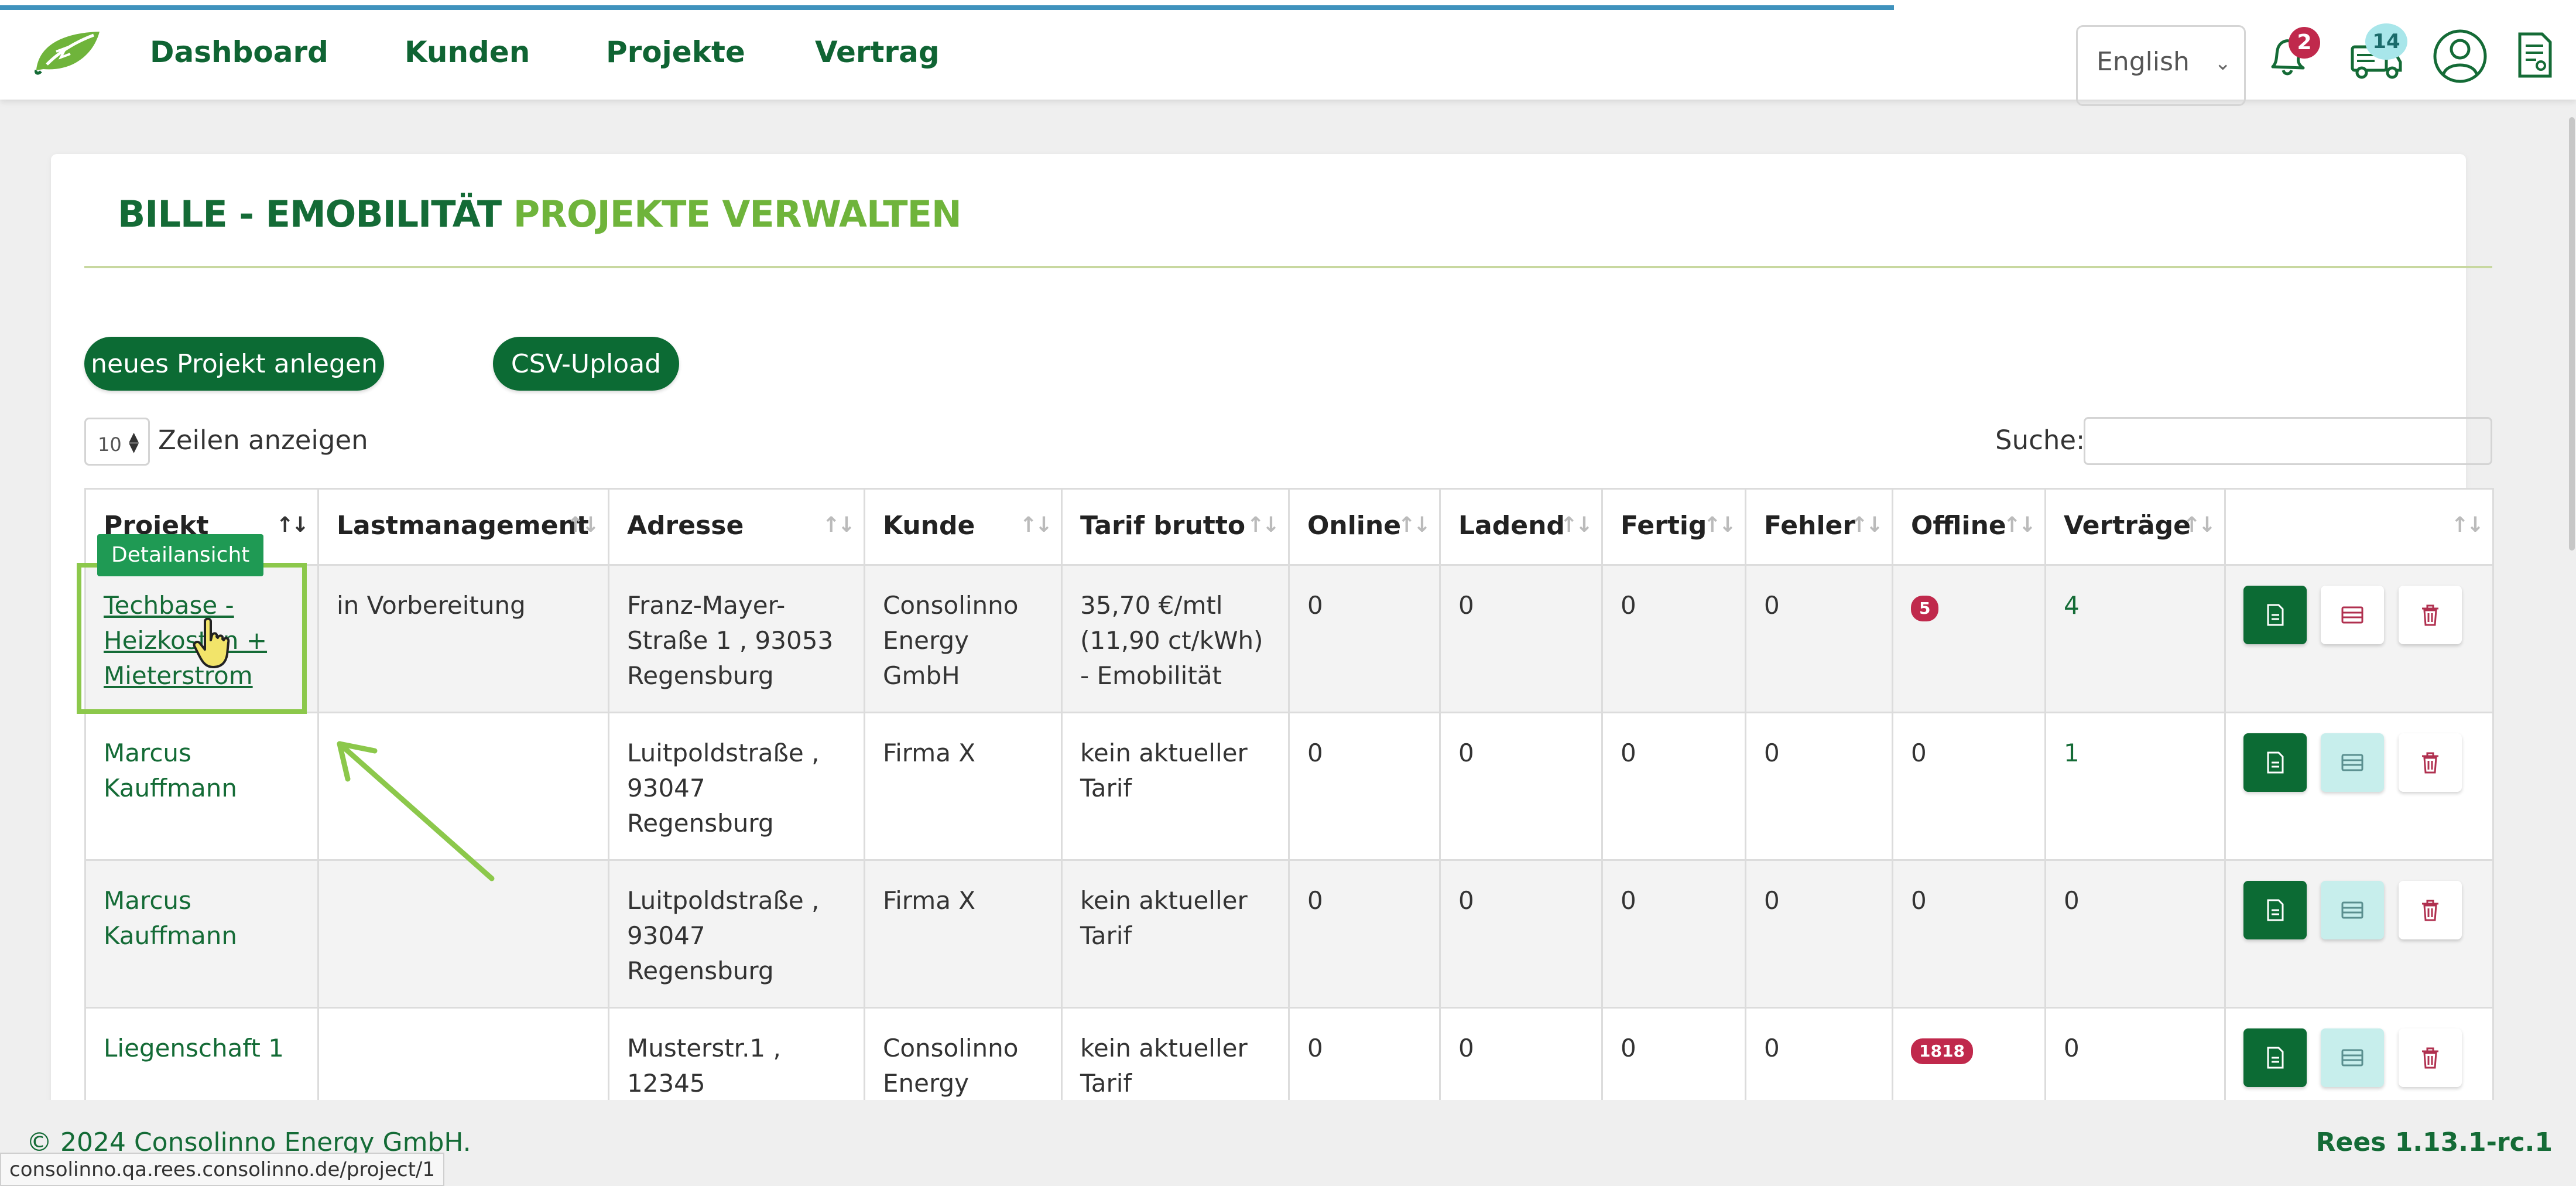  What do you see at coordinates (540, 214) in the screenshot?
I see `page-title: BILLE - EMOBILITÄT PROJEKTE VERWALTEN` at bounding box center [540, 214].